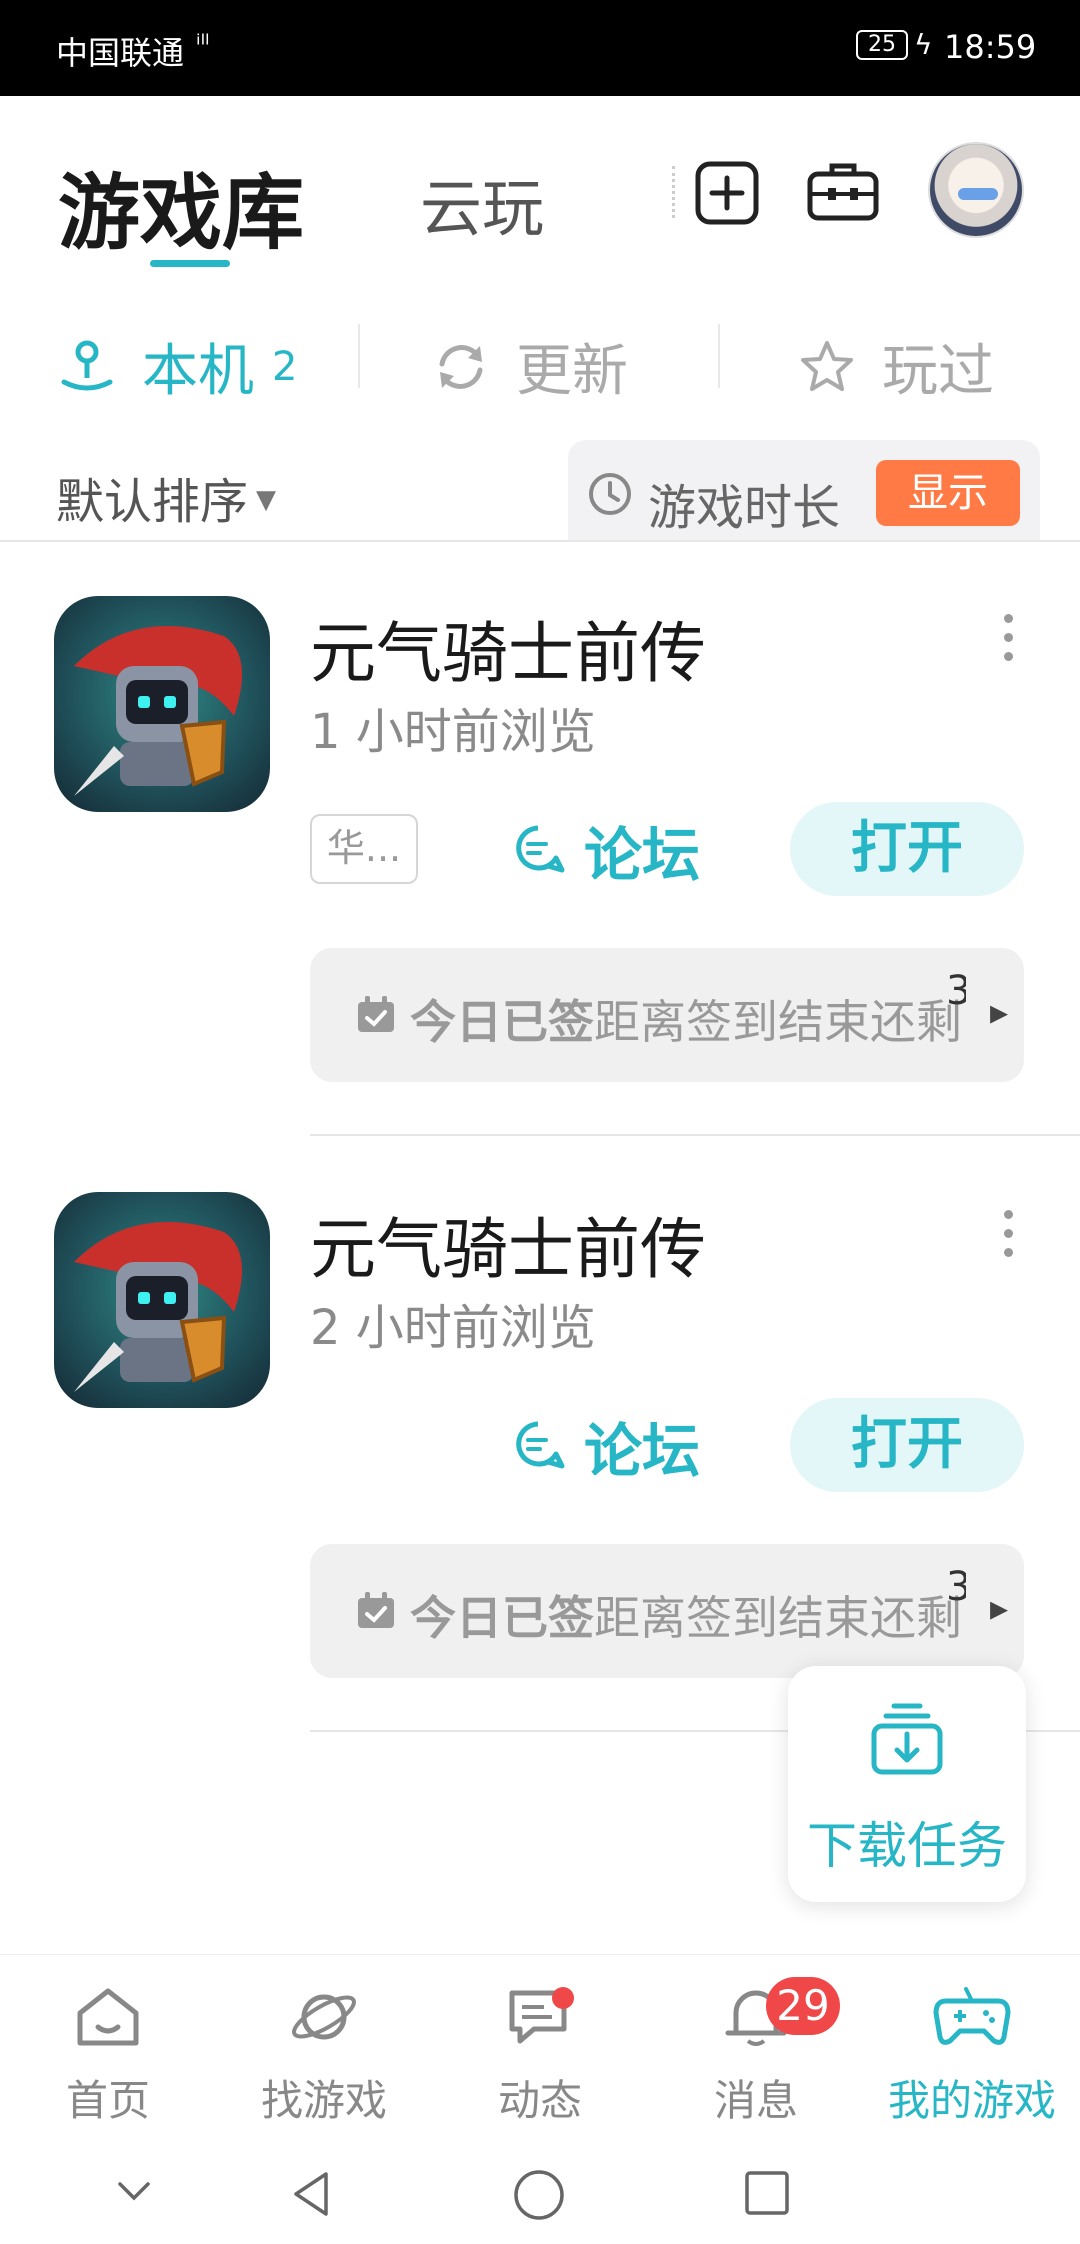 The image size is (1080, 2244). What do you see at coordinates (198, 371) in the screenshot?
I see `subtab-local-label: 本机` at bounding box center [198, 371].